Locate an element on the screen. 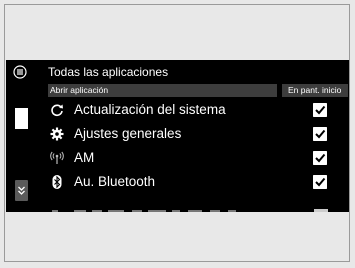  column-header-home: En pant. inicio is located at coordinates (315, 90).